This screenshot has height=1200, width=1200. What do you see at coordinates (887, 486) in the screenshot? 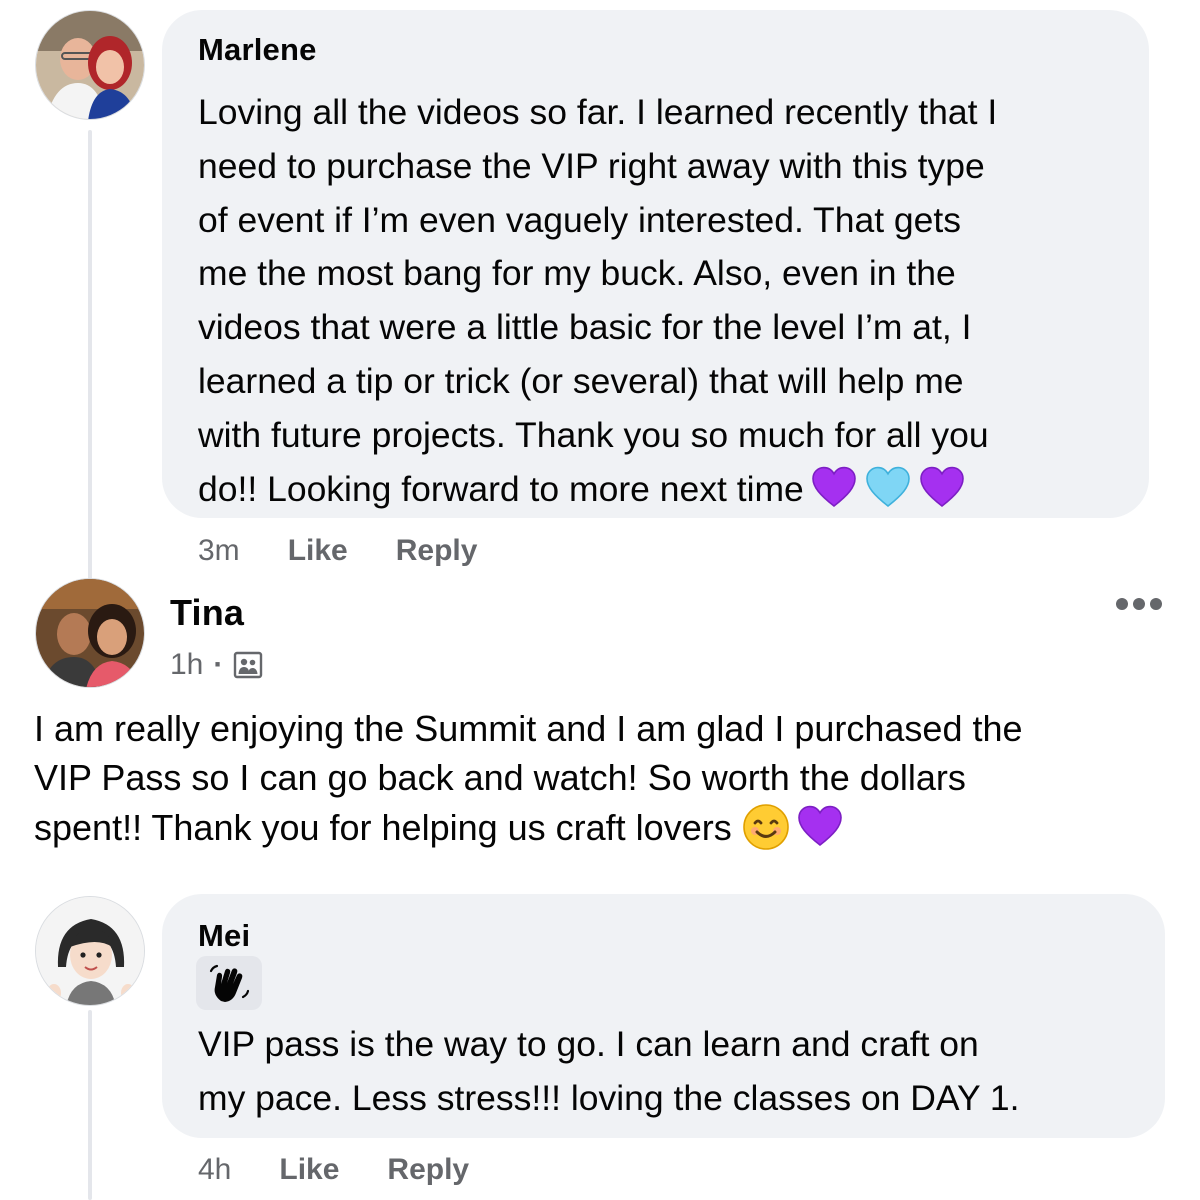
I see `light-blue-heart-icon` at bounding box center [887, 486].